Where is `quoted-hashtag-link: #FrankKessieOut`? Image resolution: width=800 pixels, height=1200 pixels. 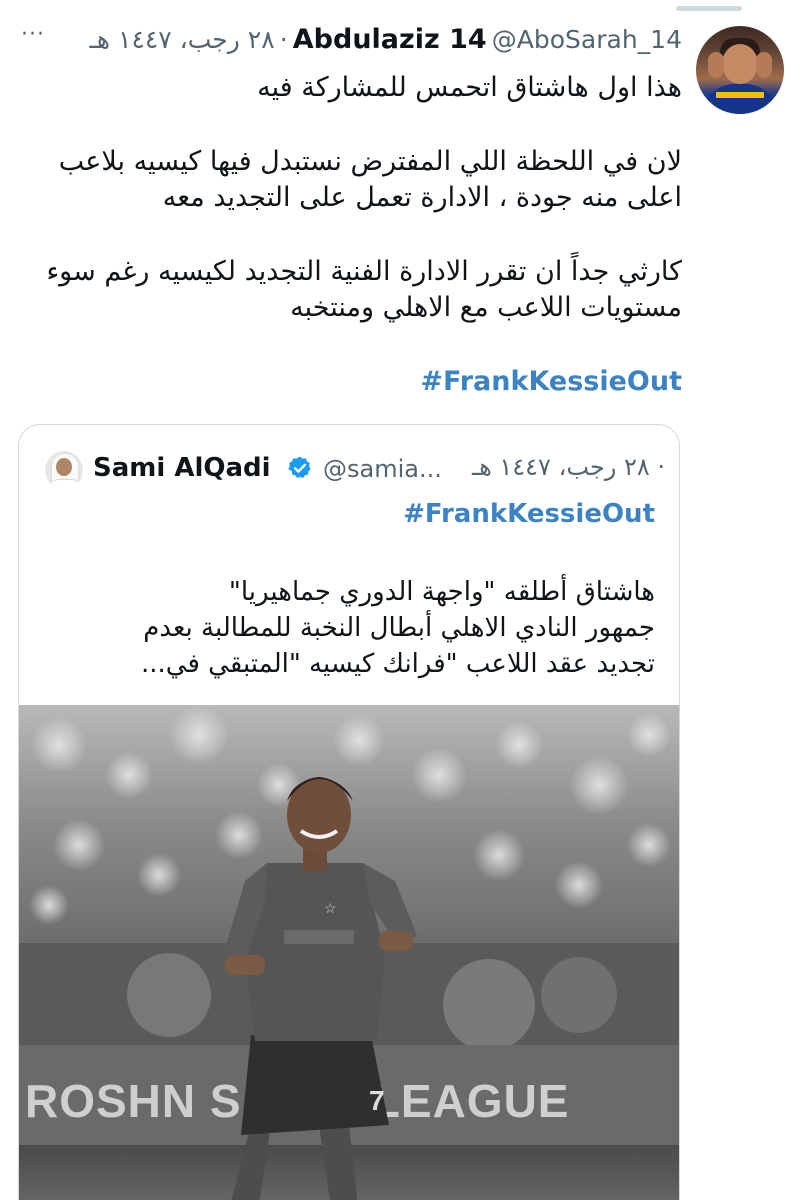 quoted-hashtag-link: #FrankKessieOut is located at coordinates (529, 514).